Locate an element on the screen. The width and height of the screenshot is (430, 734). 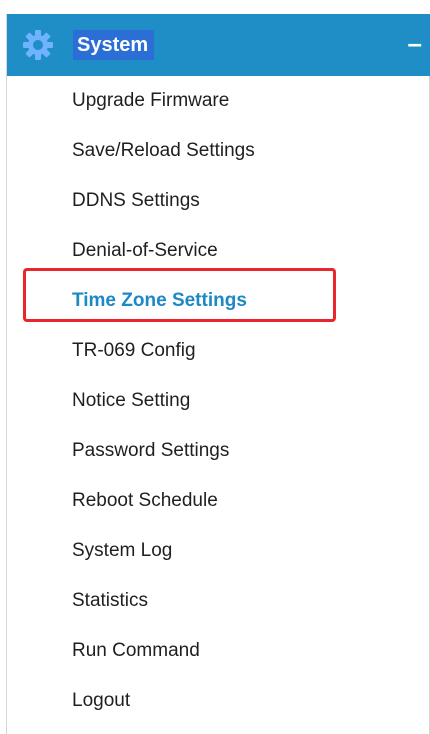
menu-item-reboot-schedule: Reboot Schedule is located at coordinates (218, 501).